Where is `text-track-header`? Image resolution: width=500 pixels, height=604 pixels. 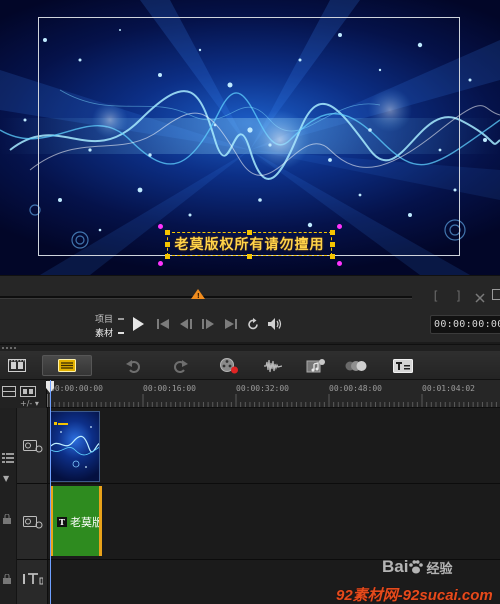 text-track-header is located at coordinates (32, 582).